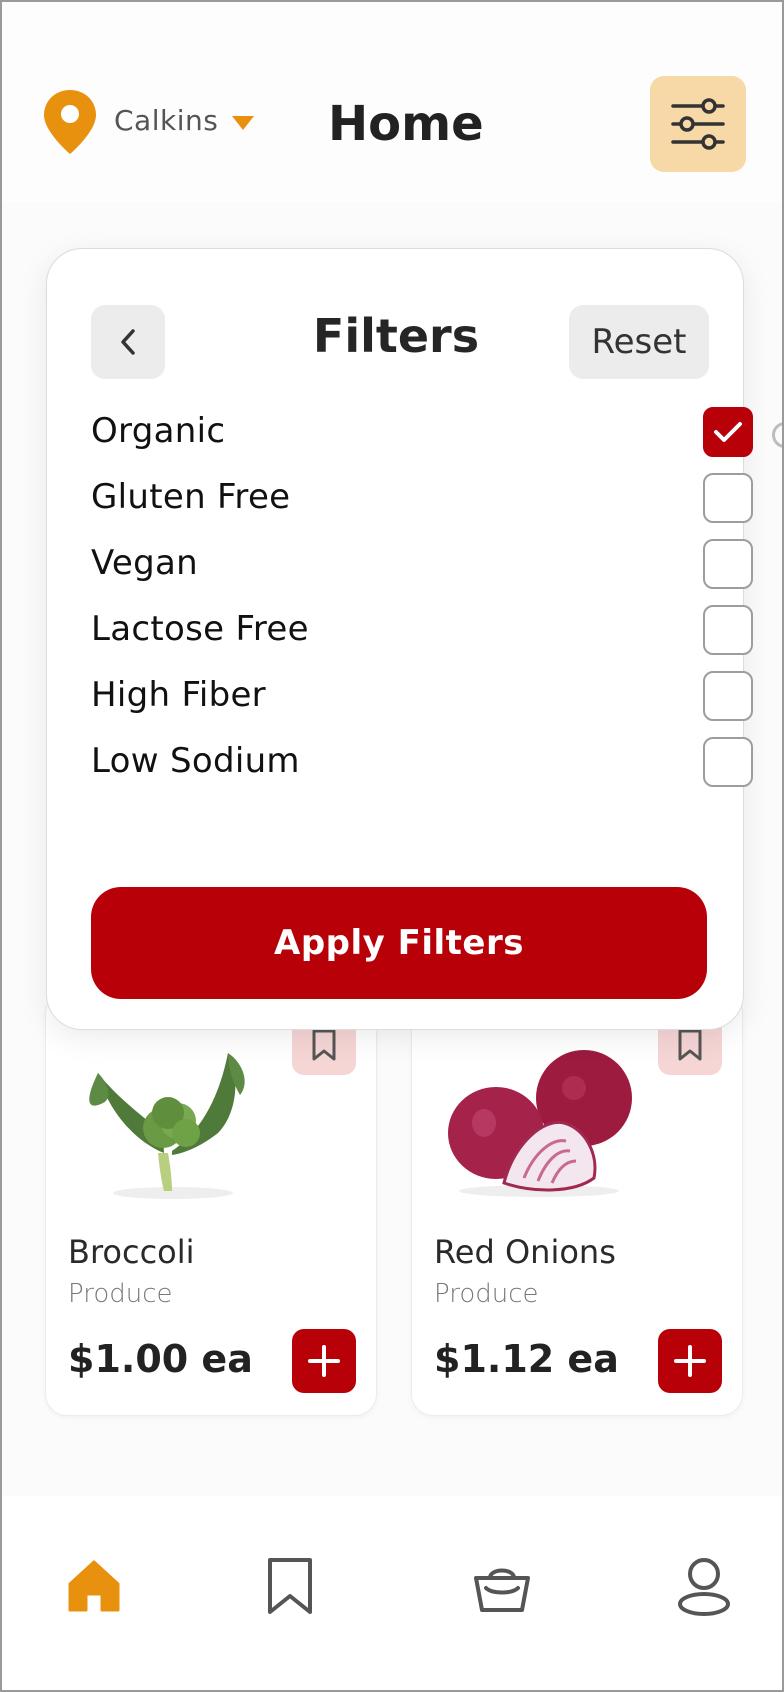 The width and height of the screenshot is (784, 1692). What do you see at coordinates (399, 943) in the screenshot?
I see `apply-filters-button: Apply Filters` at bounding box center [399, 943].